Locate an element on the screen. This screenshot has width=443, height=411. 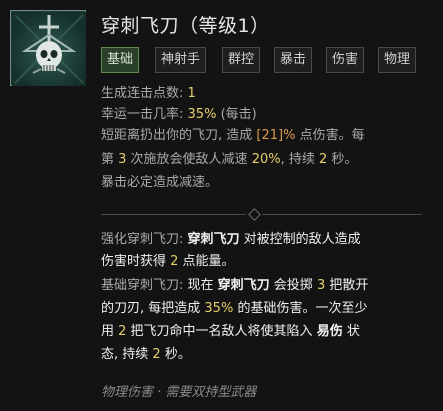
upgrade-text: 对被控制的敌人造成 is located at coordinates (300, 239).